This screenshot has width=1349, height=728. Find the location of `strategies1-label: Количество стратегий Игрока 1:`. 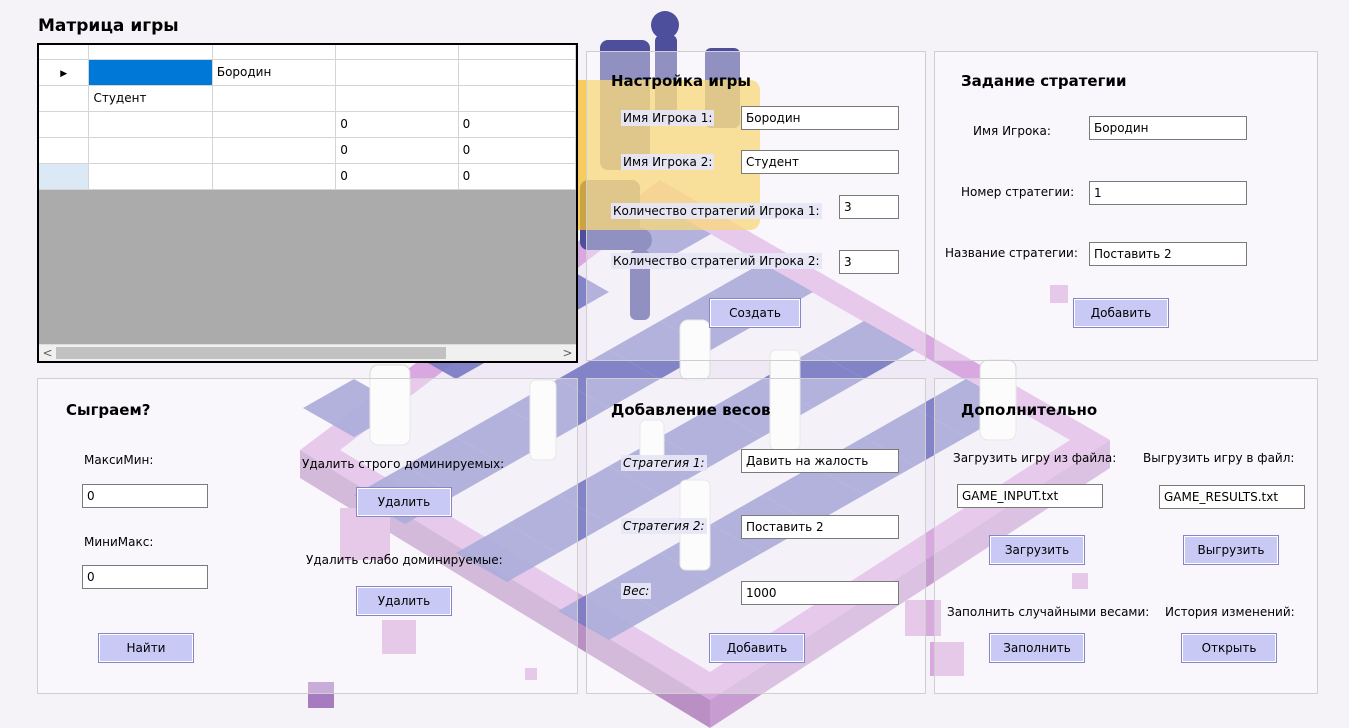

strategies1-label: Количество стратегий Игрока 1: is located at coordinates (716, 211).